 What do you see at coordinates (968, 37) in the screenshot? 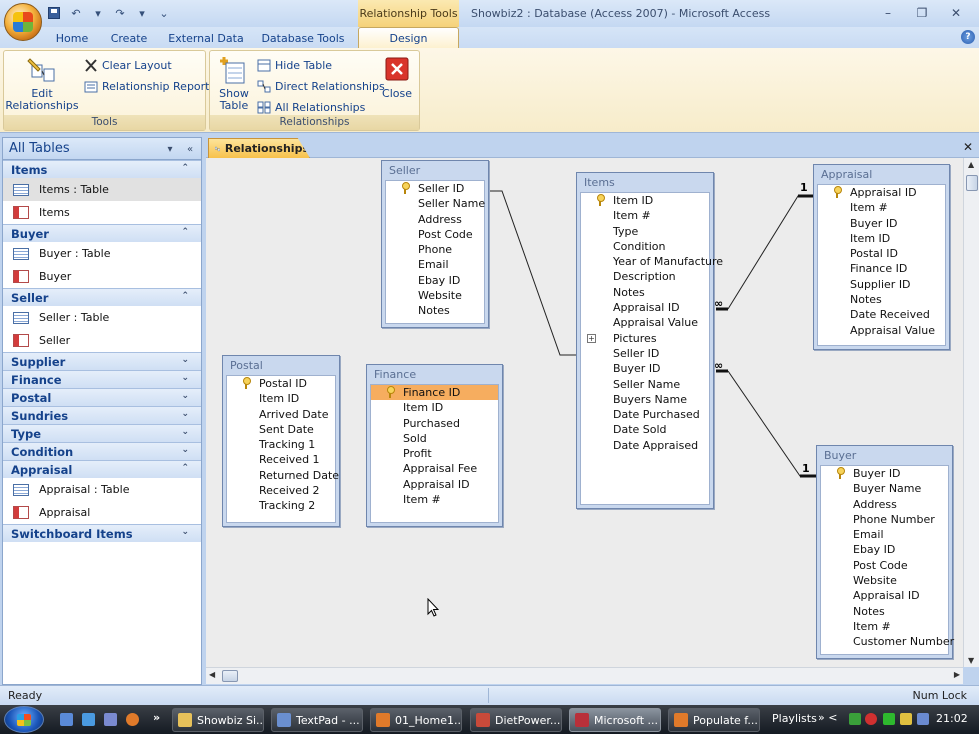
I see `help-icon: ?` at bounding box center [968, 37].